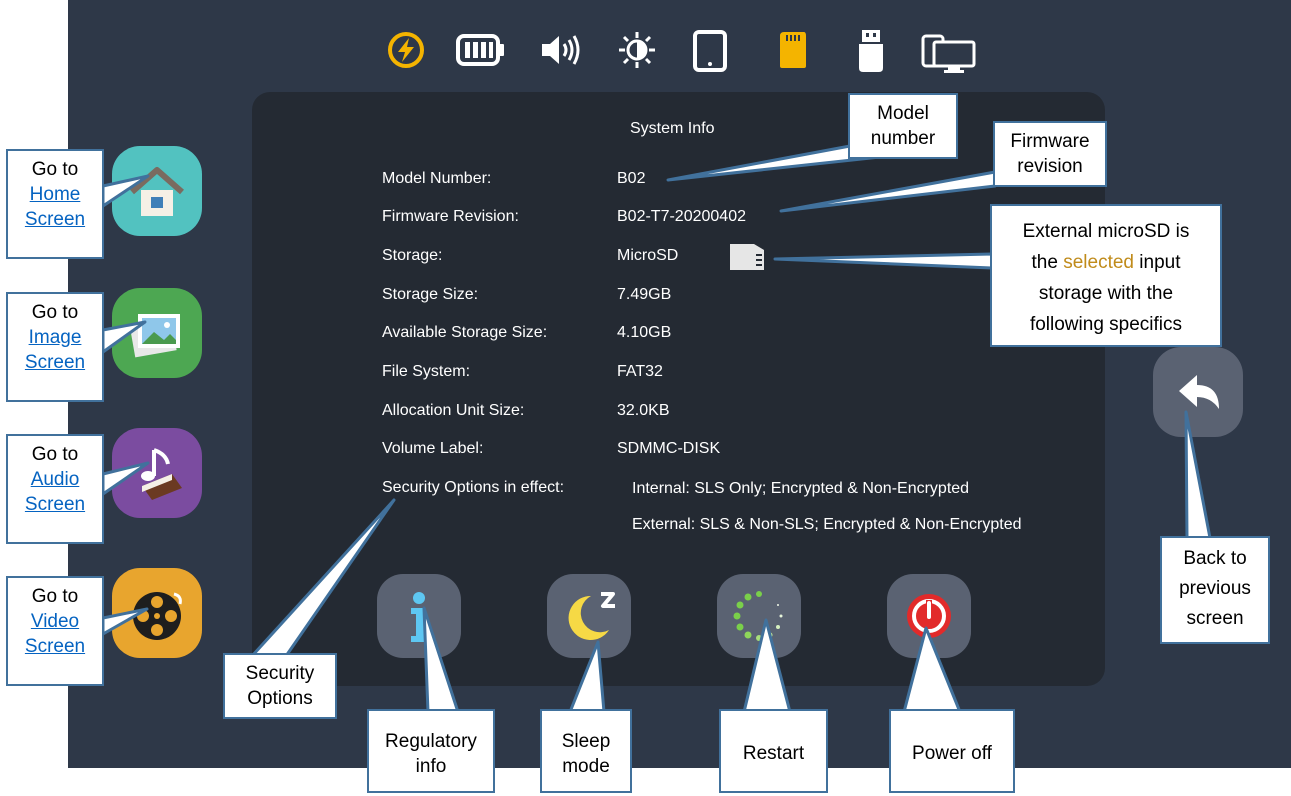  I want to click on callout-back: Back to previous screen, so click(1215, 590).